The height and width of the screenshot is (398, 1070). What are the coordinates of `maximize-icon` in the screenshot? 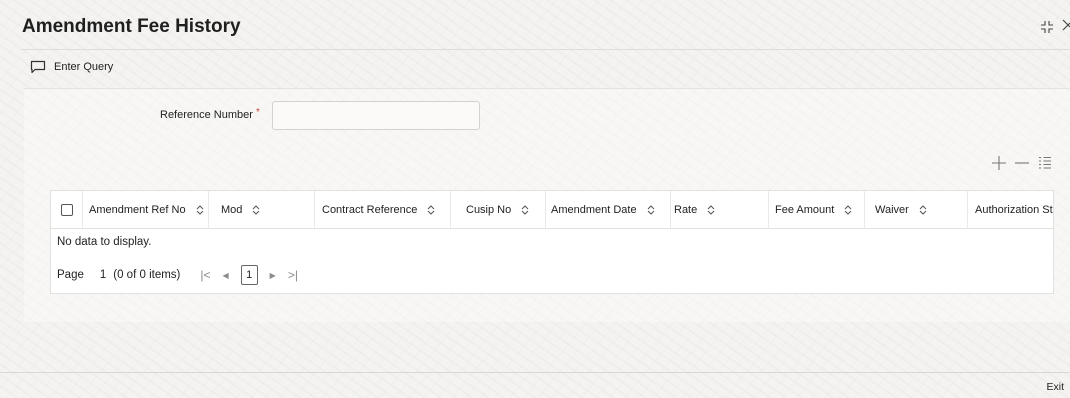 It's located at (1047, 27).